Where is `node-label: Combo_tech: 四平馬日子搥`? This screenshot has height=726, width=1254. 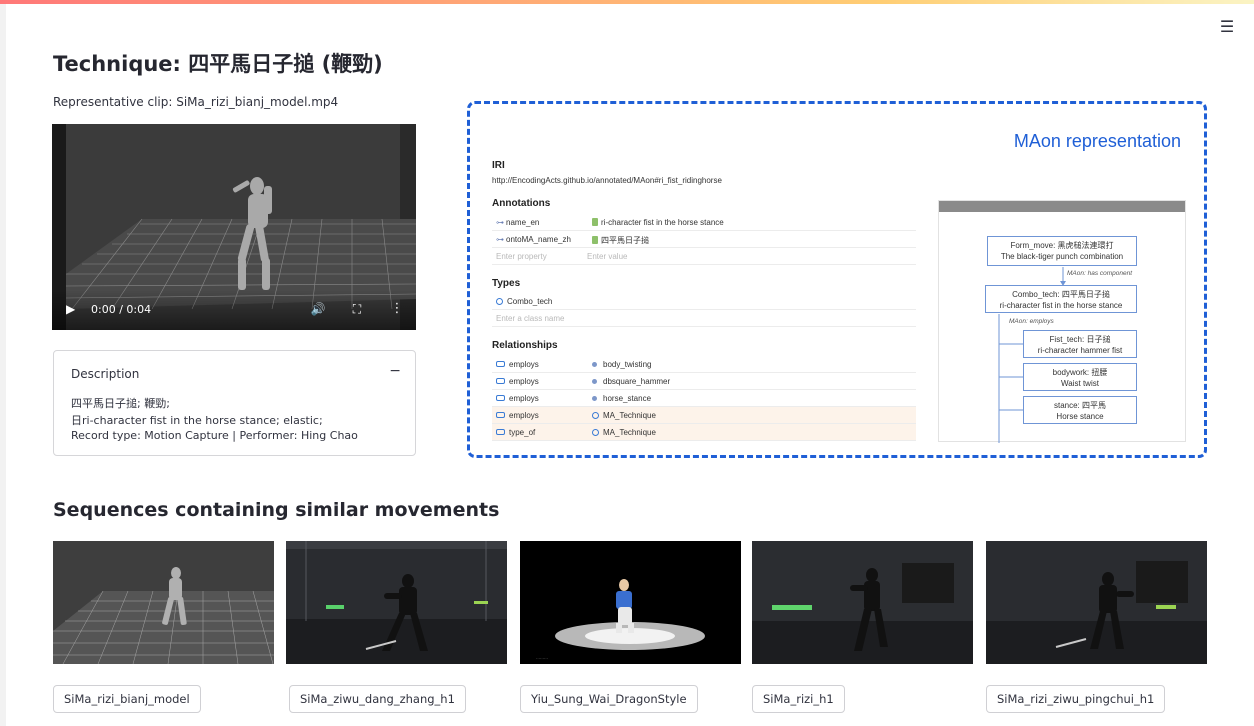
node-label: Combo_tech: 四平馬日子搥 is located at coordinates (1061, 294).